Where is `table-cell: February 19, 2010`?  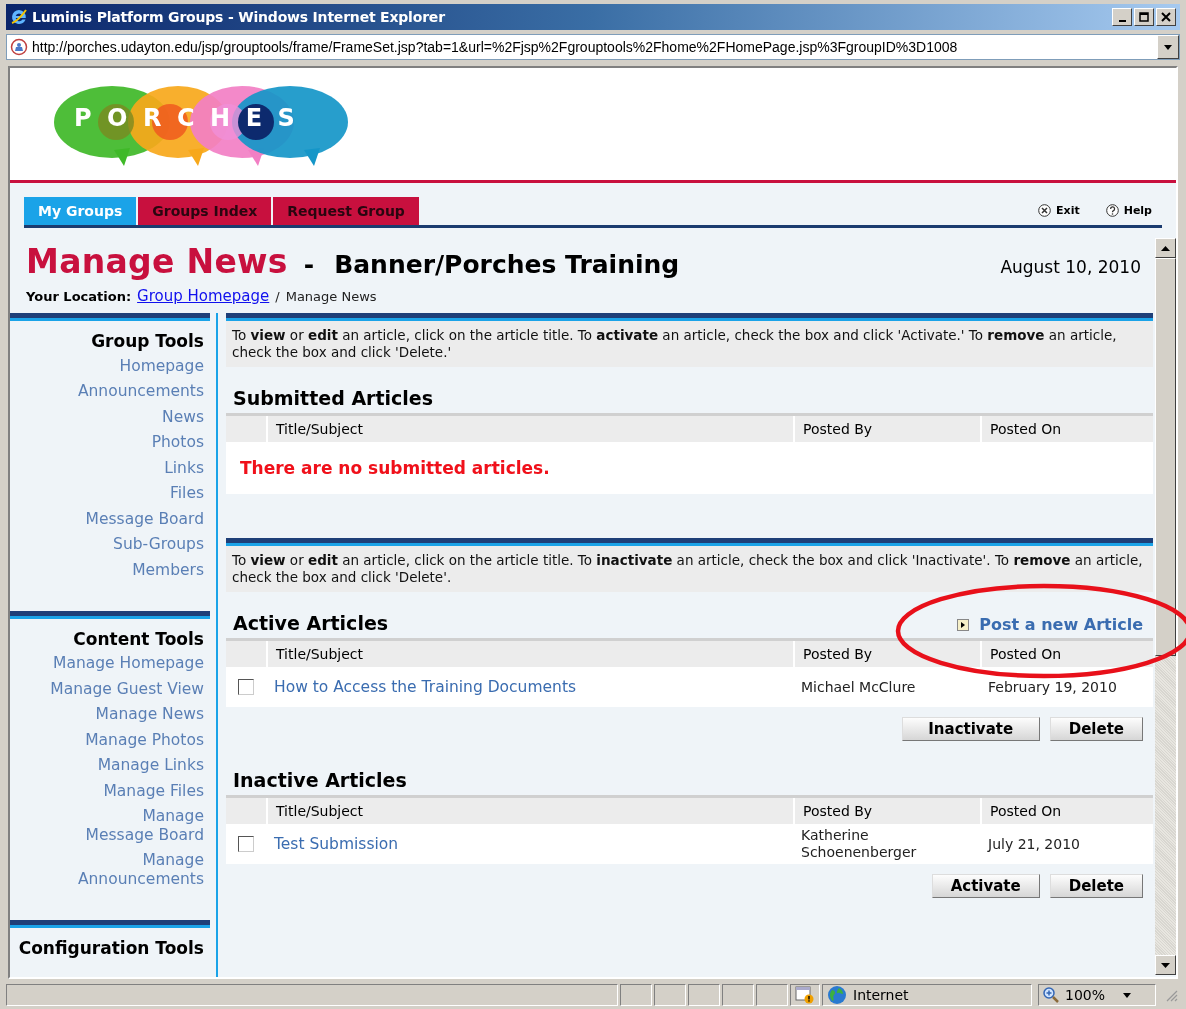
table-cell: February 19, 2010 is located at coordinates (1052, 687).